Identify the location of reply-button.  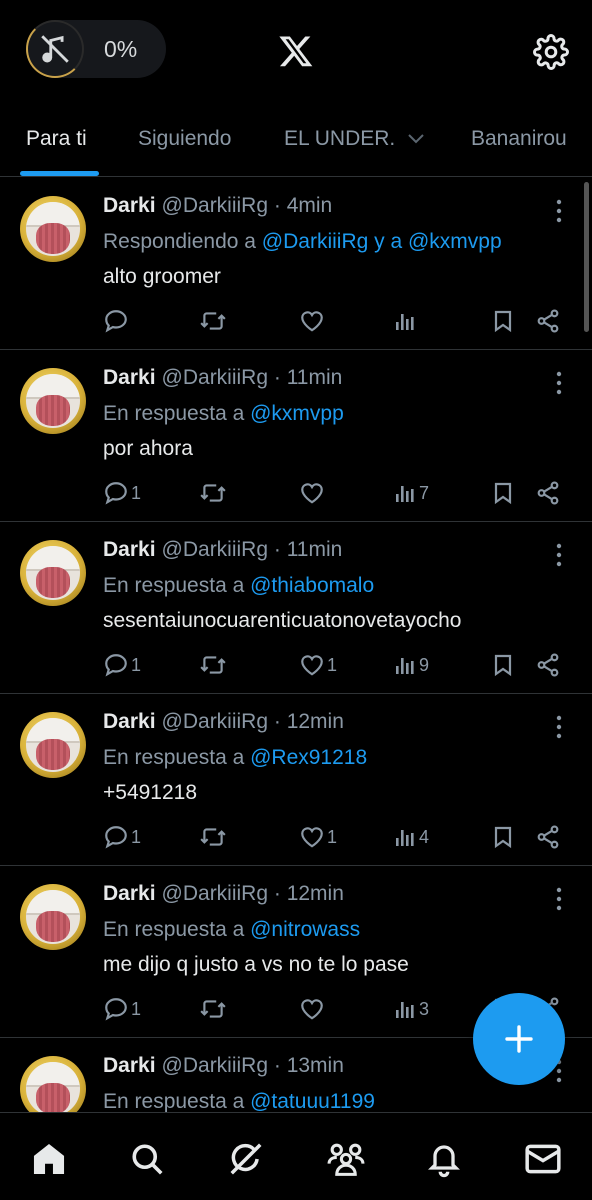
(117, 321).